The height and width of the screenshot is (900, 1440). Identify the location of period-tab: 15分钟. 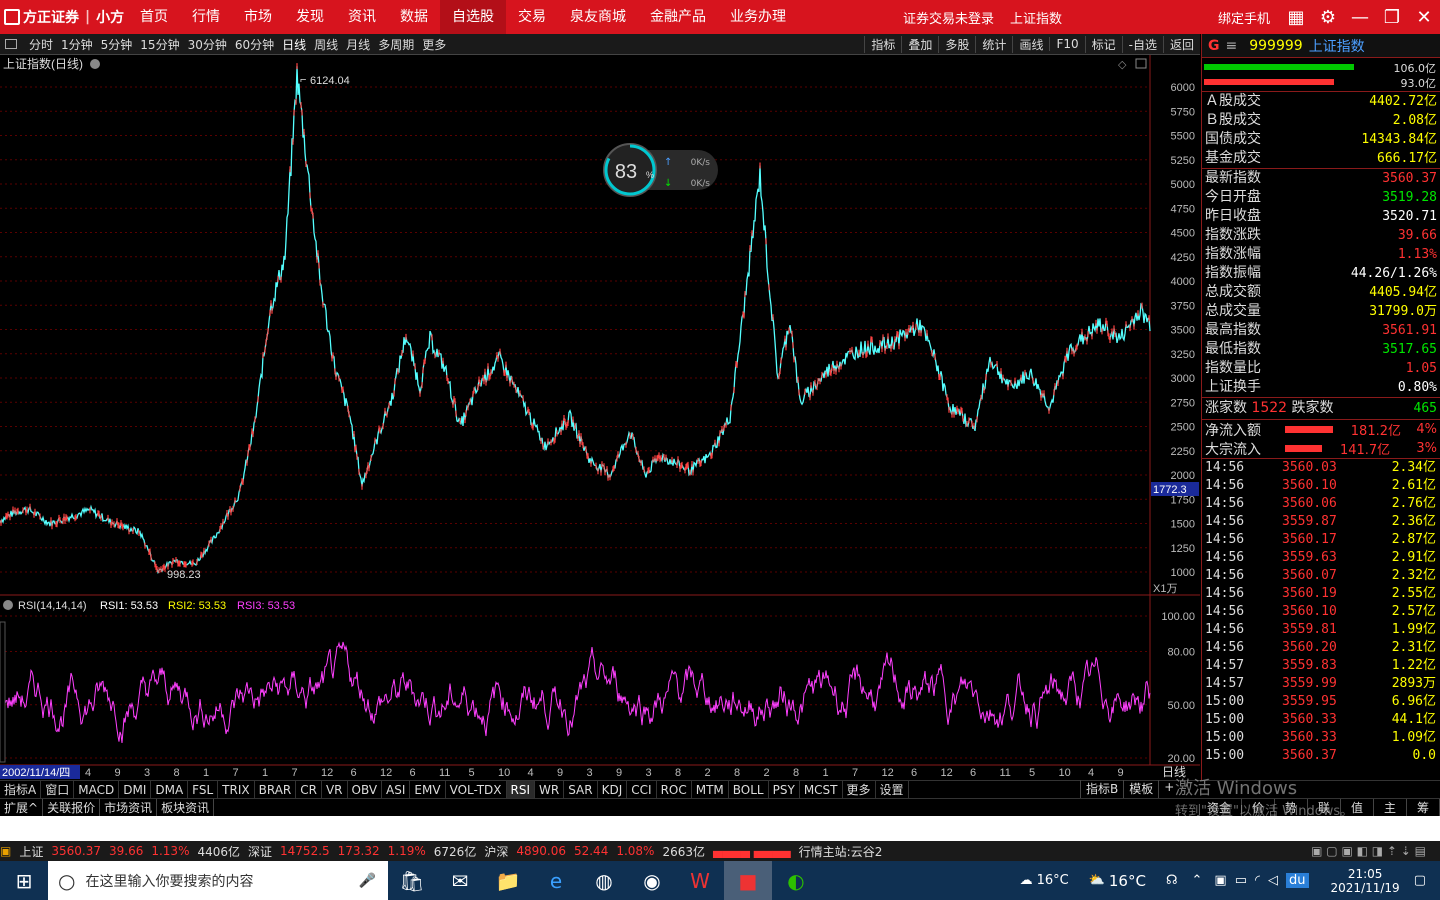
(159, 44).